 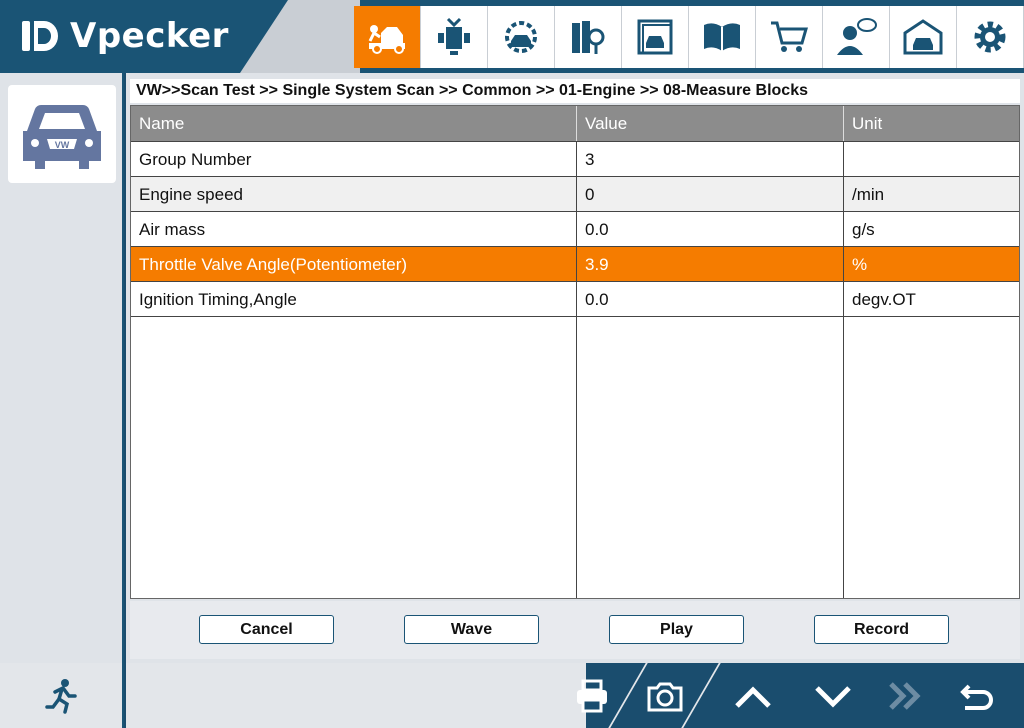 I want to click on chevron-up-icon, so click(x=753, y=697).